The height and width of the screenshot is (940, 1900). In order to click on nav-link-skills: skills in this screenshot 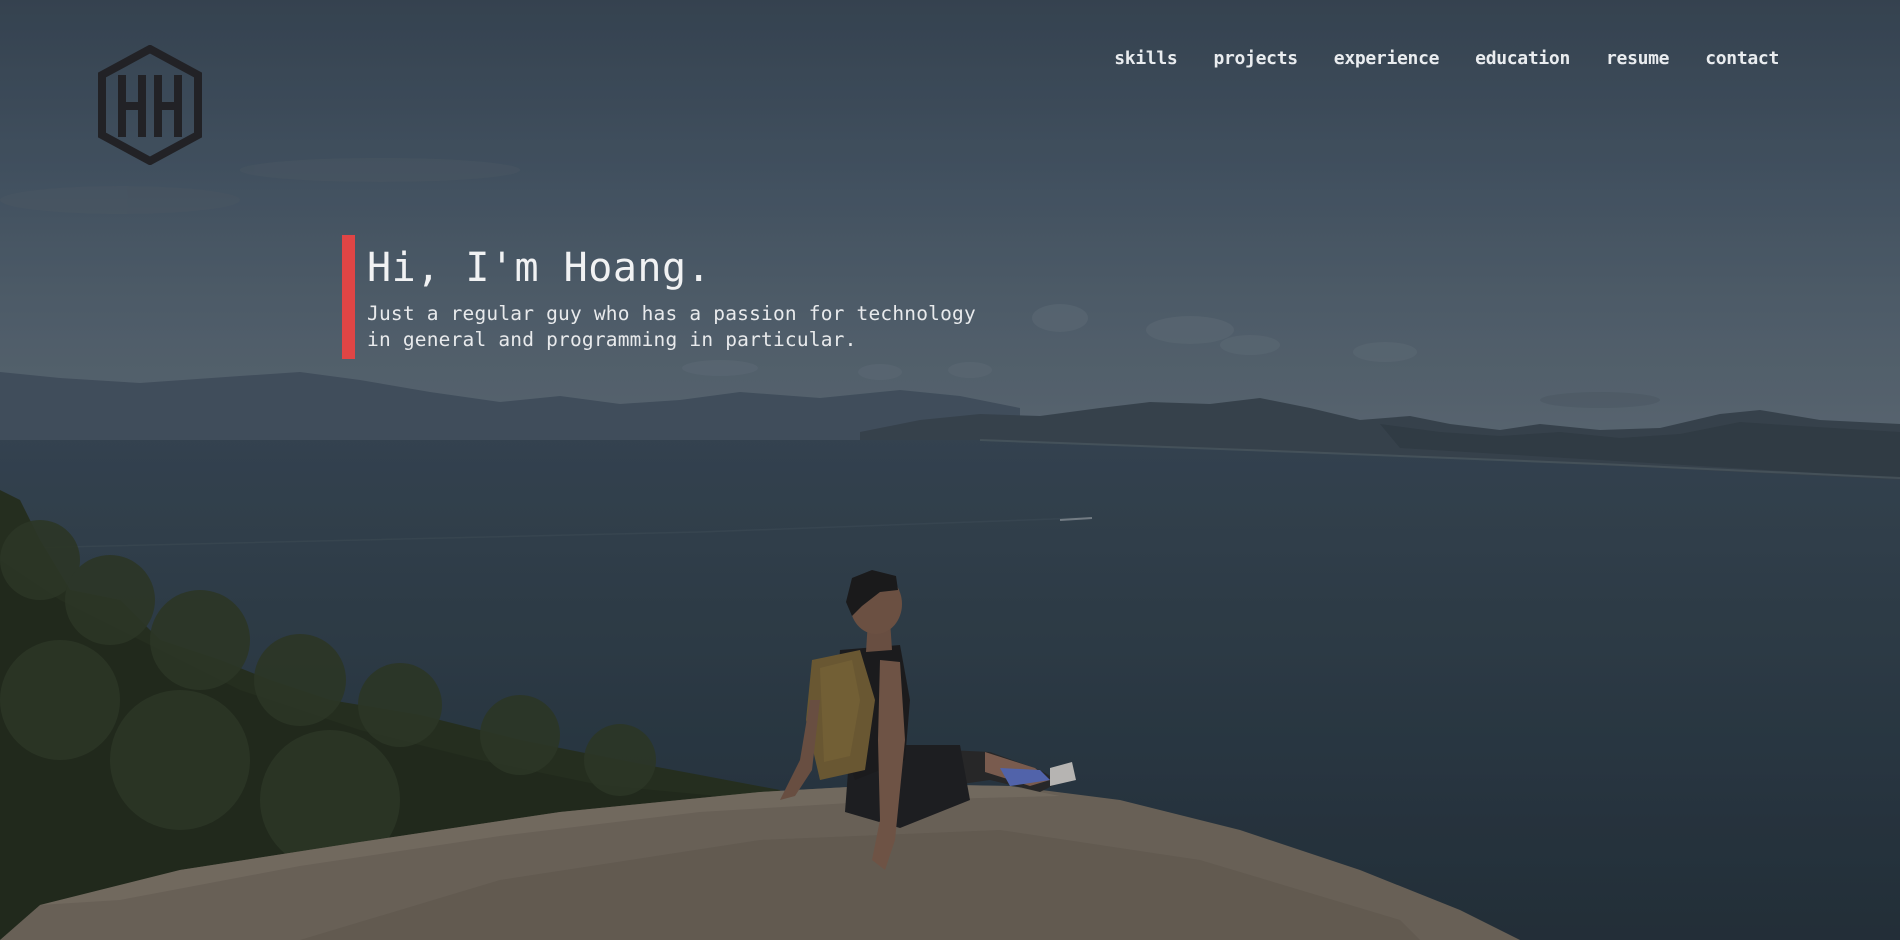, I will do `click(1146, 58)`.